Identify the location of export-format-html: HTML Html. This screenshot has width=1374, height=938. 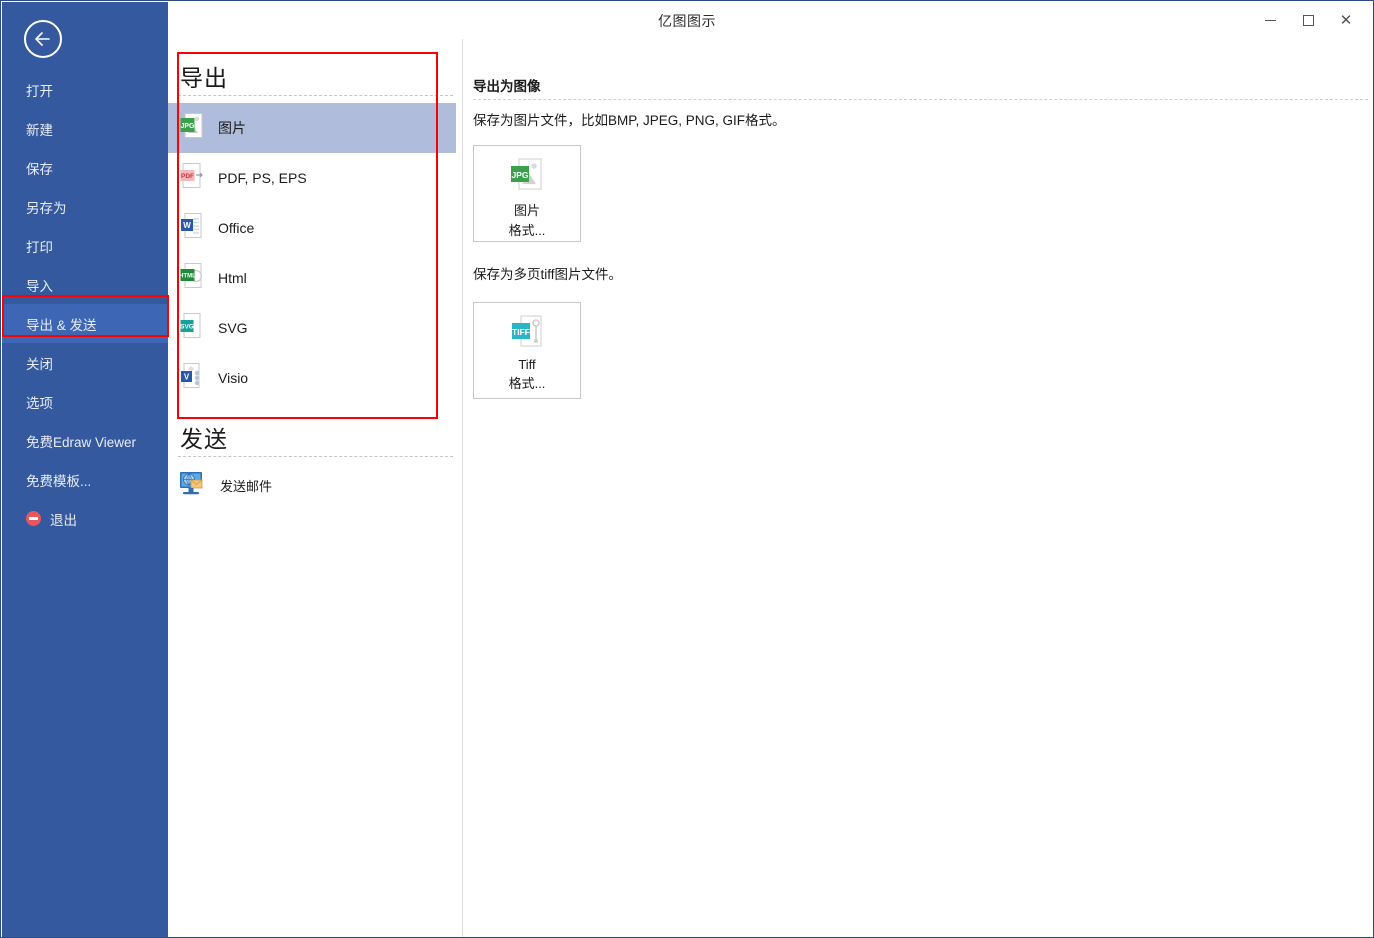
(312, 278).